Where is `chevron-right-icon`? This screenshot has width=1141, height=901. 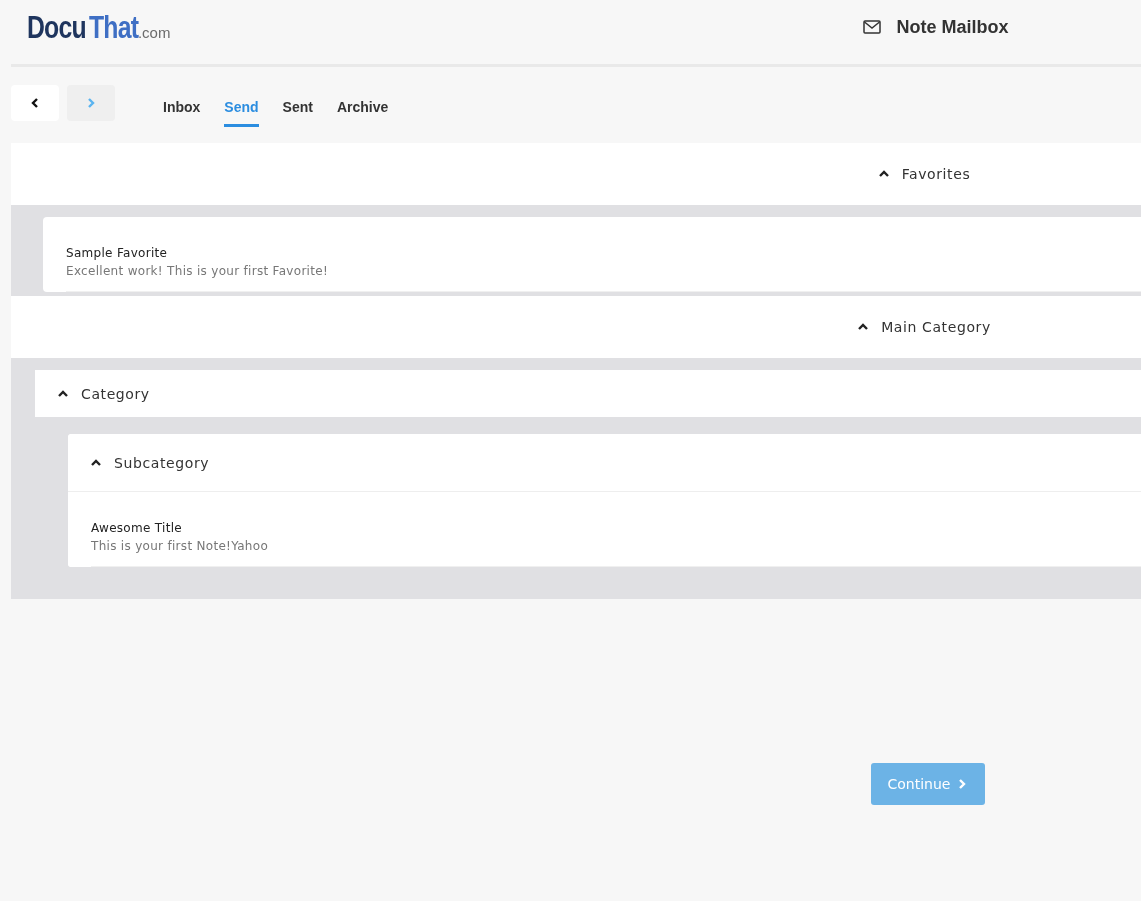 chevron-right-icon is located at coordinates (91, 103).